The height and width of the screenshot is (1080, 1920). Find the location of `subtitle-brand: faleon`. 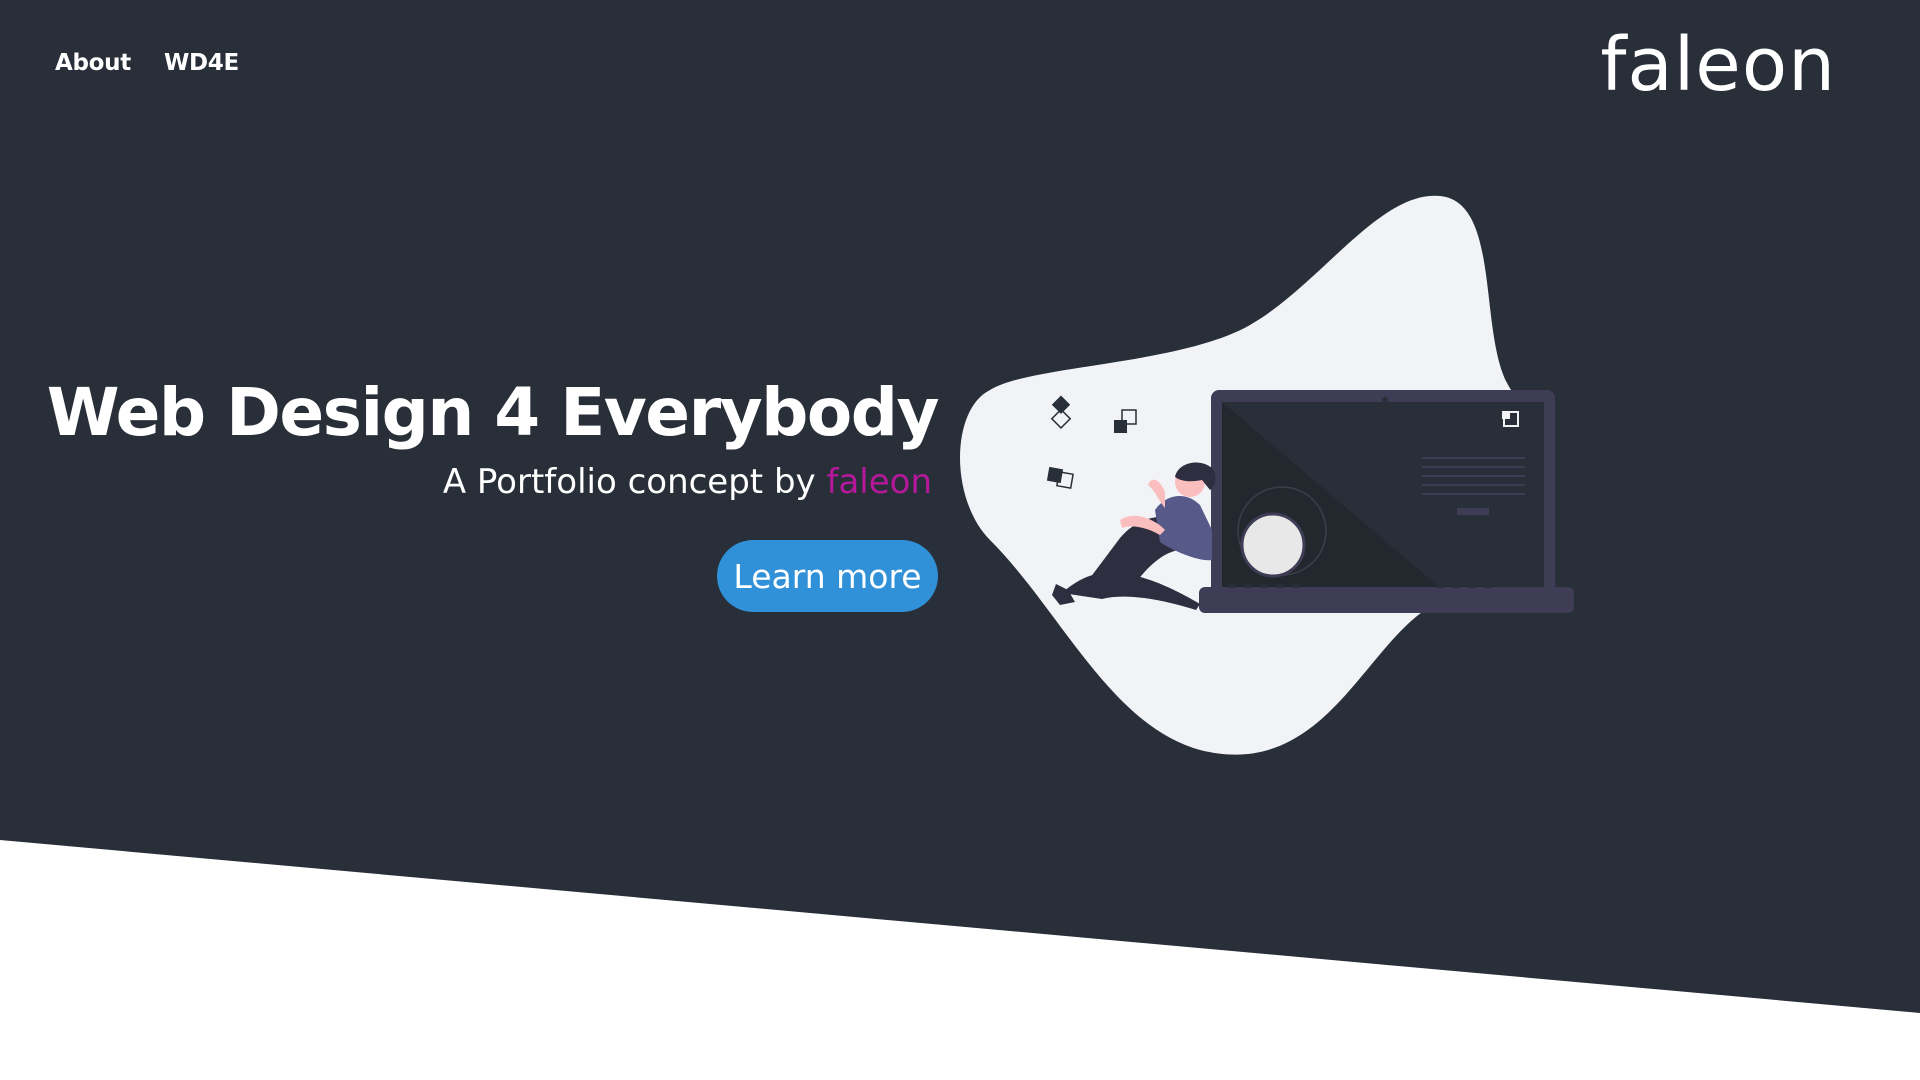

subtitle-brand: faleon is located at coordinates (879, 482).